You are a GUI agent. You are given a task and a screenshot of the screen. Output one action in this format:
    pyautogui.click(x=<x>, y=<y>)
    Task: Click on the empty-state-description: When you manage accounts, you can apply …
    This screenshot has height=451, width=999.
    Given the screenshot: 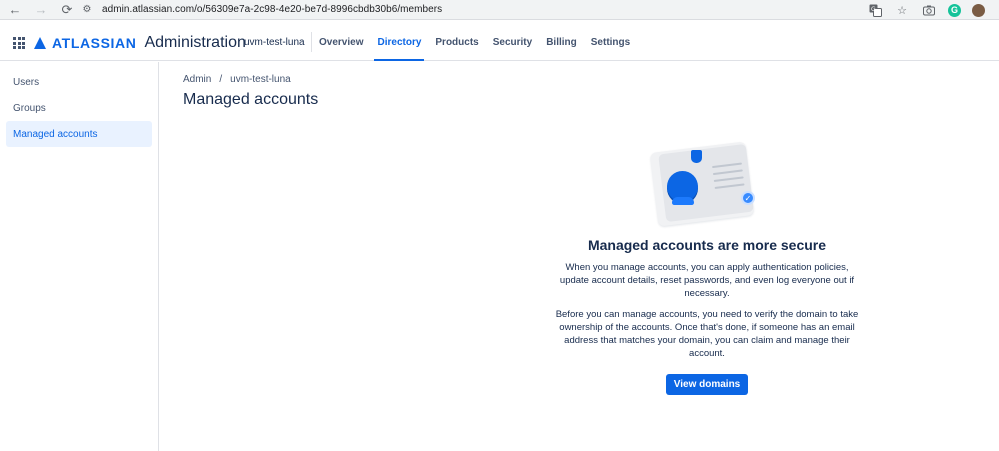 What is the action you would take?
    pyautogui.click(x=707, y=280)
    